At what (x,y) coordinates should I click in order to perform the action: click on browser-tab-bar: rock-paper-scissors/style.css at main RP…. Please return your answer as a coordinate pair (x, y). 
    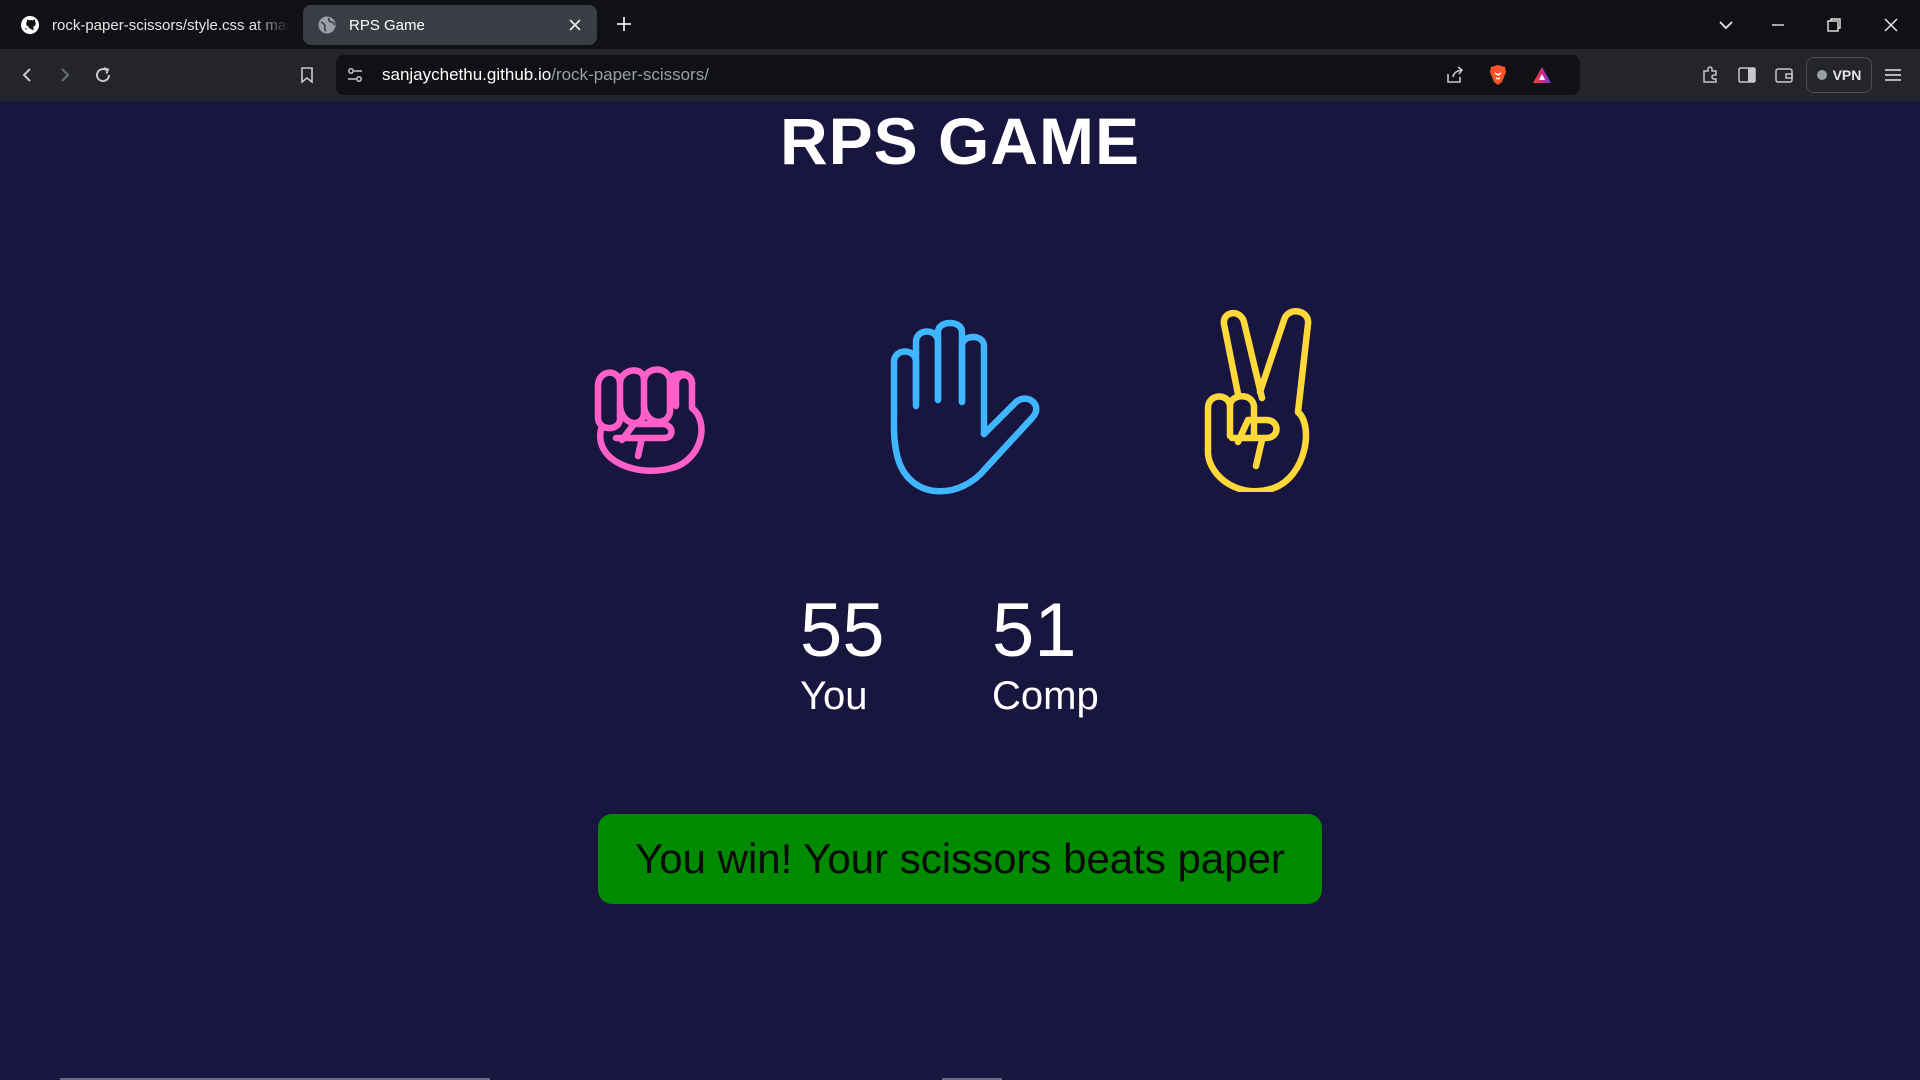
    Looking at the image, I should click on (960, 24).